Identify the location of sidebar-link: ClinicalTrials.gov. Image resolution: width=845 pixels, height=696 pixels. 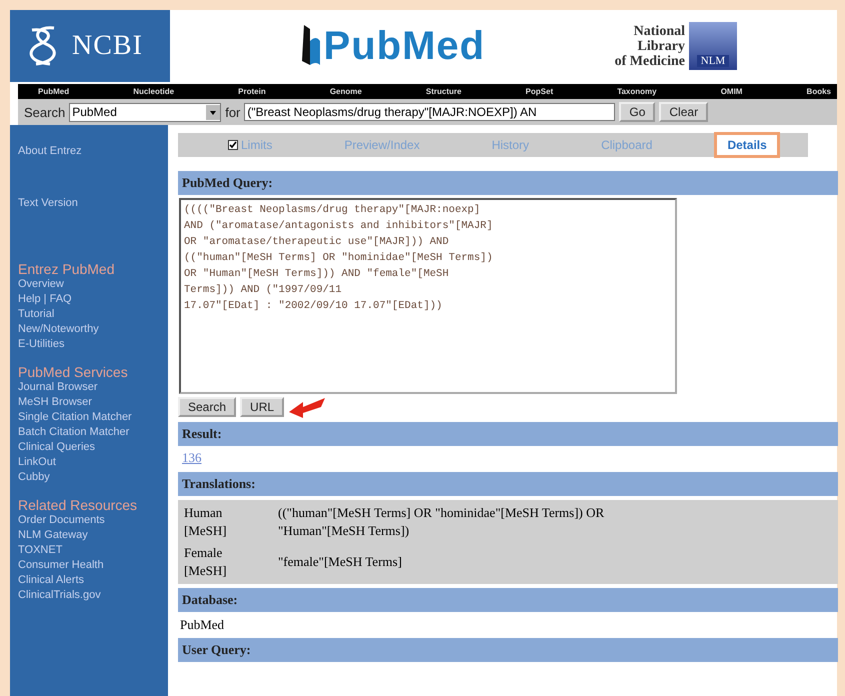
(93, 595).